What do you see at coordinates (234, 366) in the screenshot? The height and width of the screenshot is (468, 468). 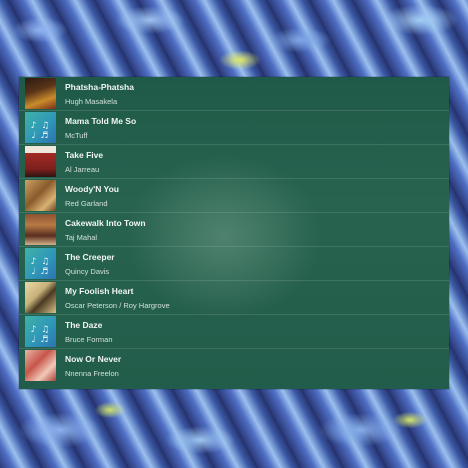 I see `track-row: Now Or Never Nnenna Freelon` at bounding box center [234, 366].